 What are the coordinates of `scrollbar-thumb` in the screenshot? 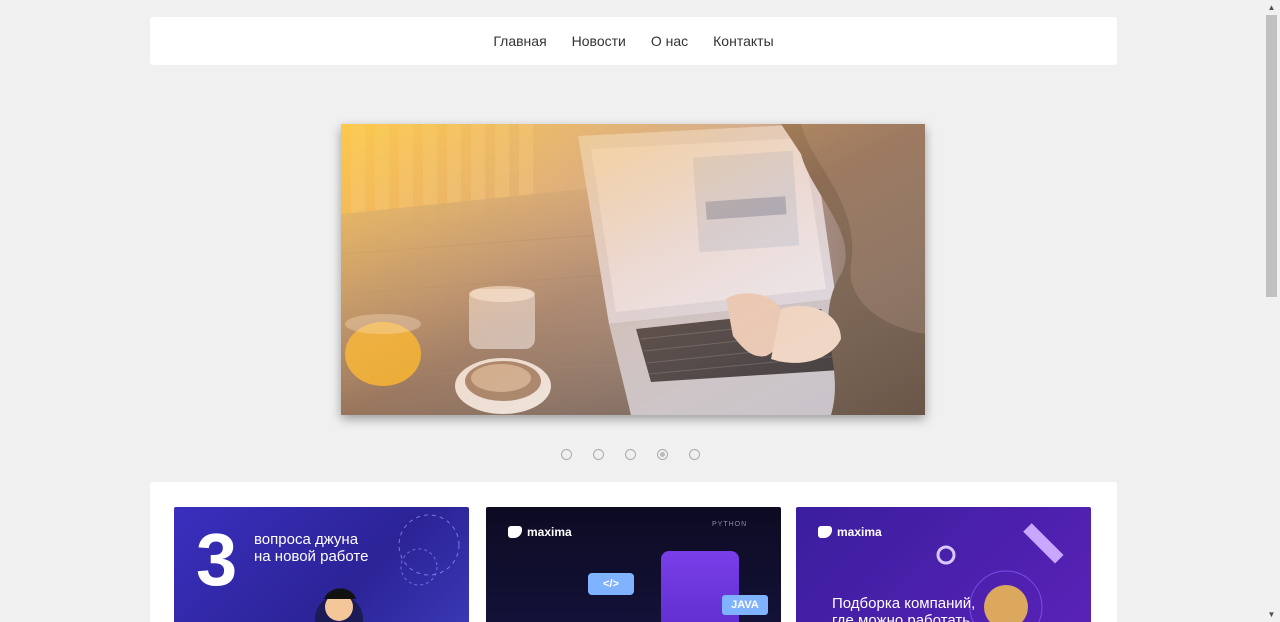 It's located at (1271, 156).